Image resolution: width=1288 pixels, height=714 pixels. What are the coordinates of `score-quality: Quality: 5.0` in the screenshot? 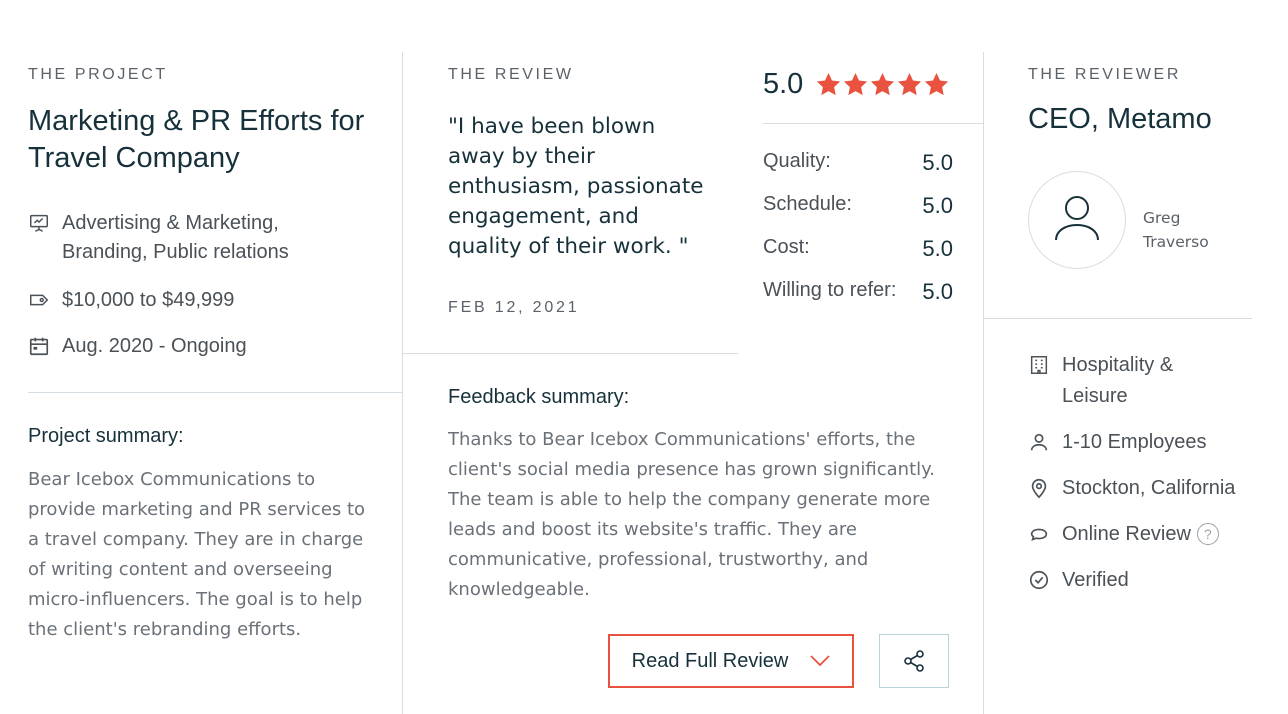 It's located at (858, 163).